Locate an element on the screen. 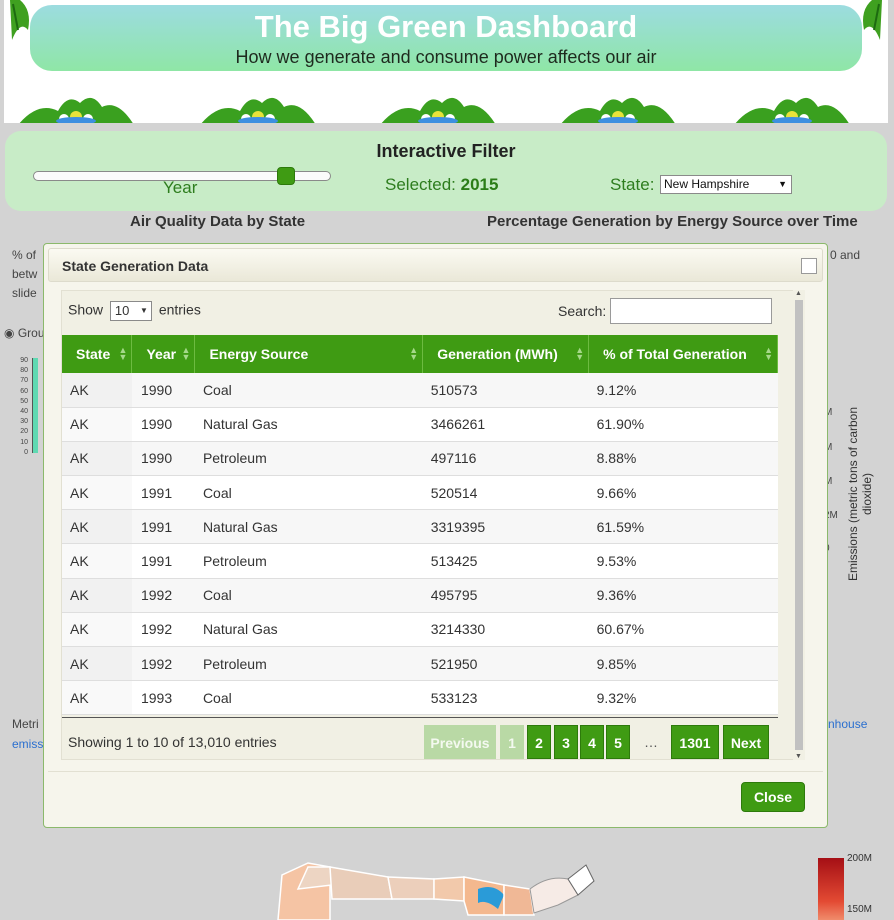 The width and height of the screenshot is (894, 920). table-cell: 60.67% is located at coordinates (683, 630).